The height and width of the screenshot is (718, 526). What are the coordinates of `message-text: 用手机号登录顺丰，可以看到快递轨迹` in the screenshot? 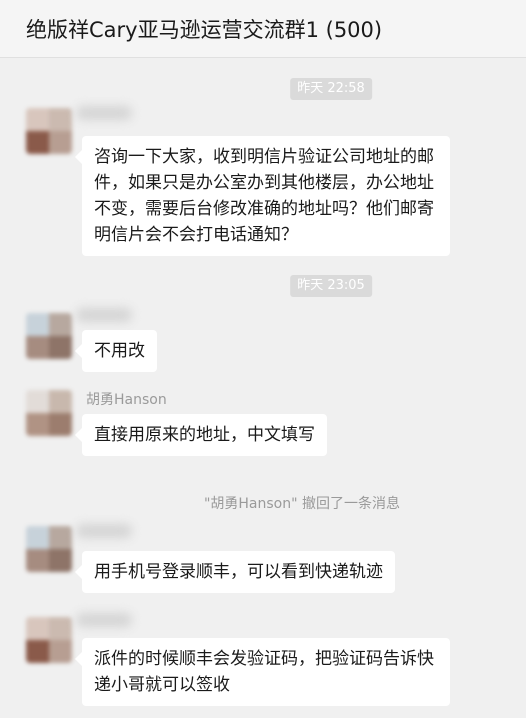 It's located at (238, 572).